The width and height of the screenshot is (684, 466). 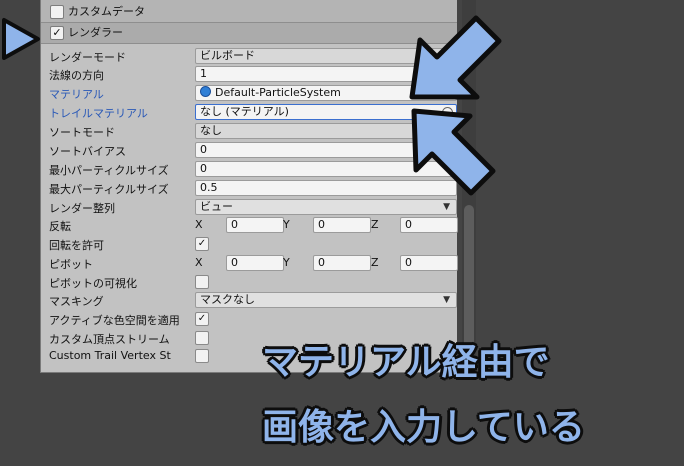 I want to click on caption-line-1: マテリアル経由で, so click(x=406, y=362).